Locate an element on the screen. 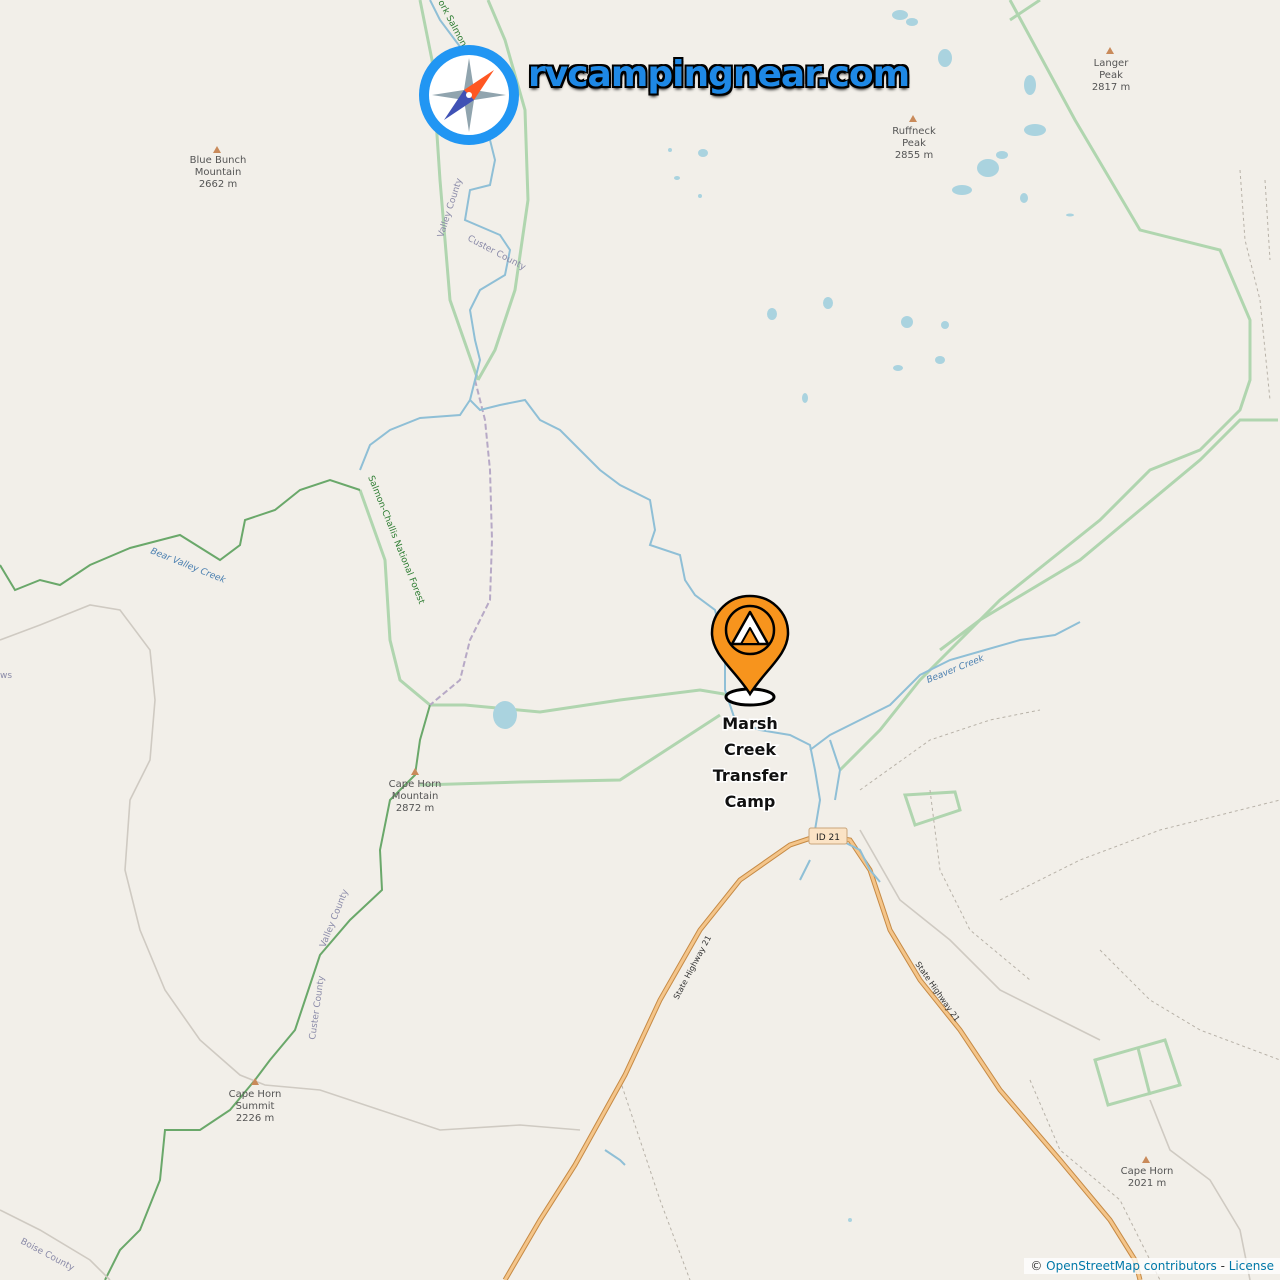 The image size is (1280, 1280). river-label: ork Salmon is located at coordinates (451, 24).